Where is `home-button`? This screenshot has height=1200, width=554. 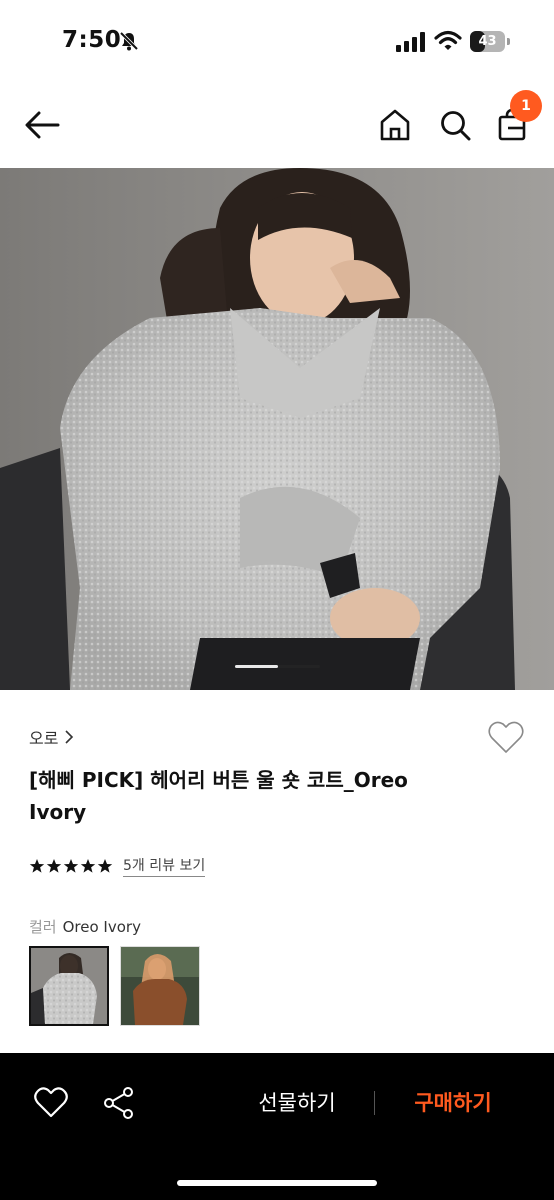
home-button is located at coordinates (395, 125).